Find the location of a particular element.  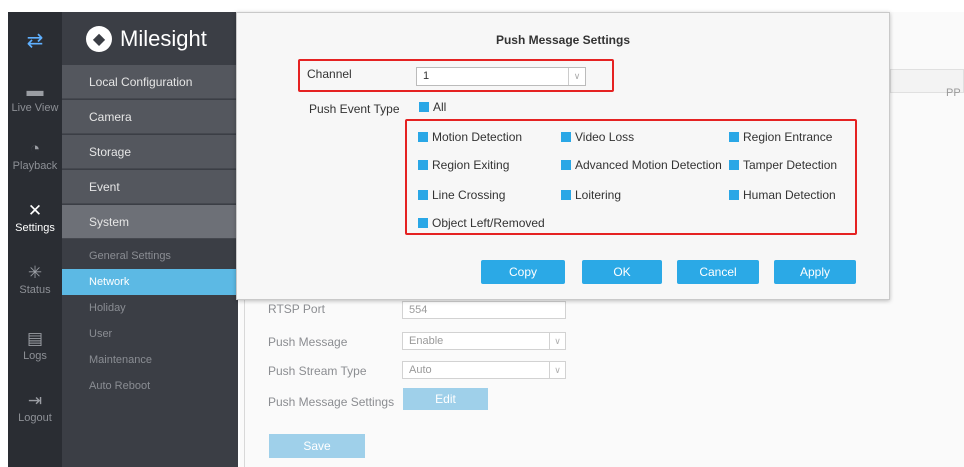

push-event-type-label: Push Event Type is located at coordinates (354, 109).